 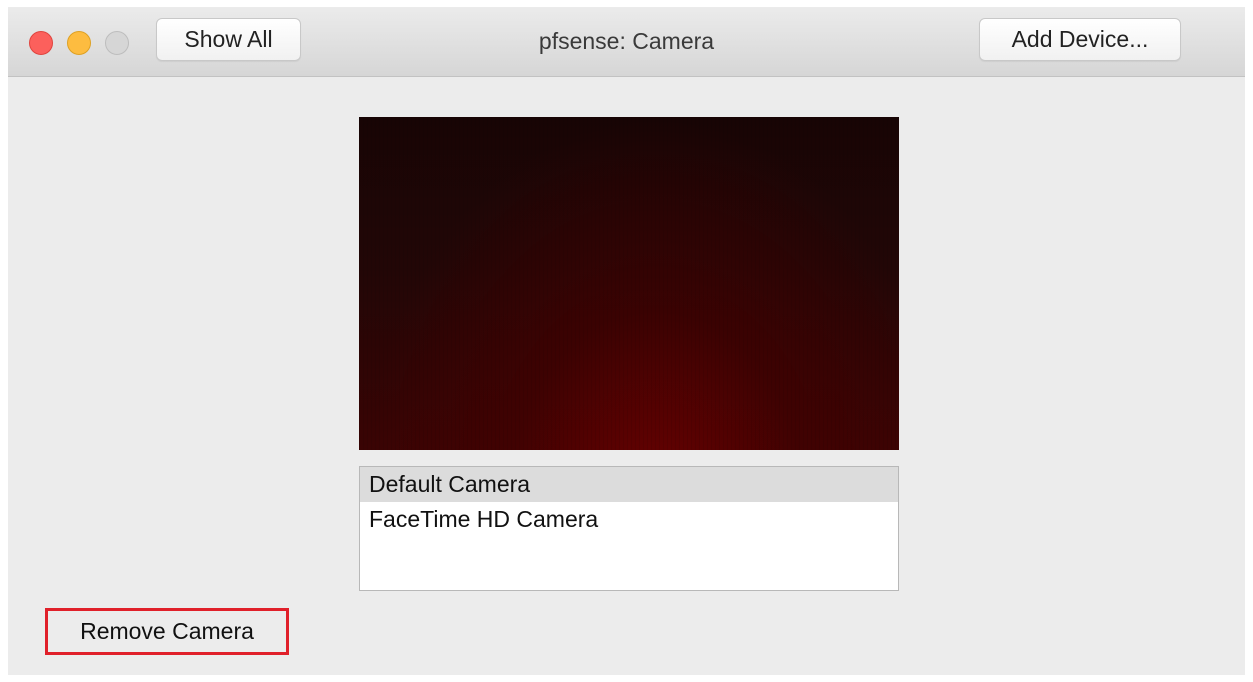 I want to click on camera-list: Default Camera FaceTime HD Camera, so click(x=629, y=528).